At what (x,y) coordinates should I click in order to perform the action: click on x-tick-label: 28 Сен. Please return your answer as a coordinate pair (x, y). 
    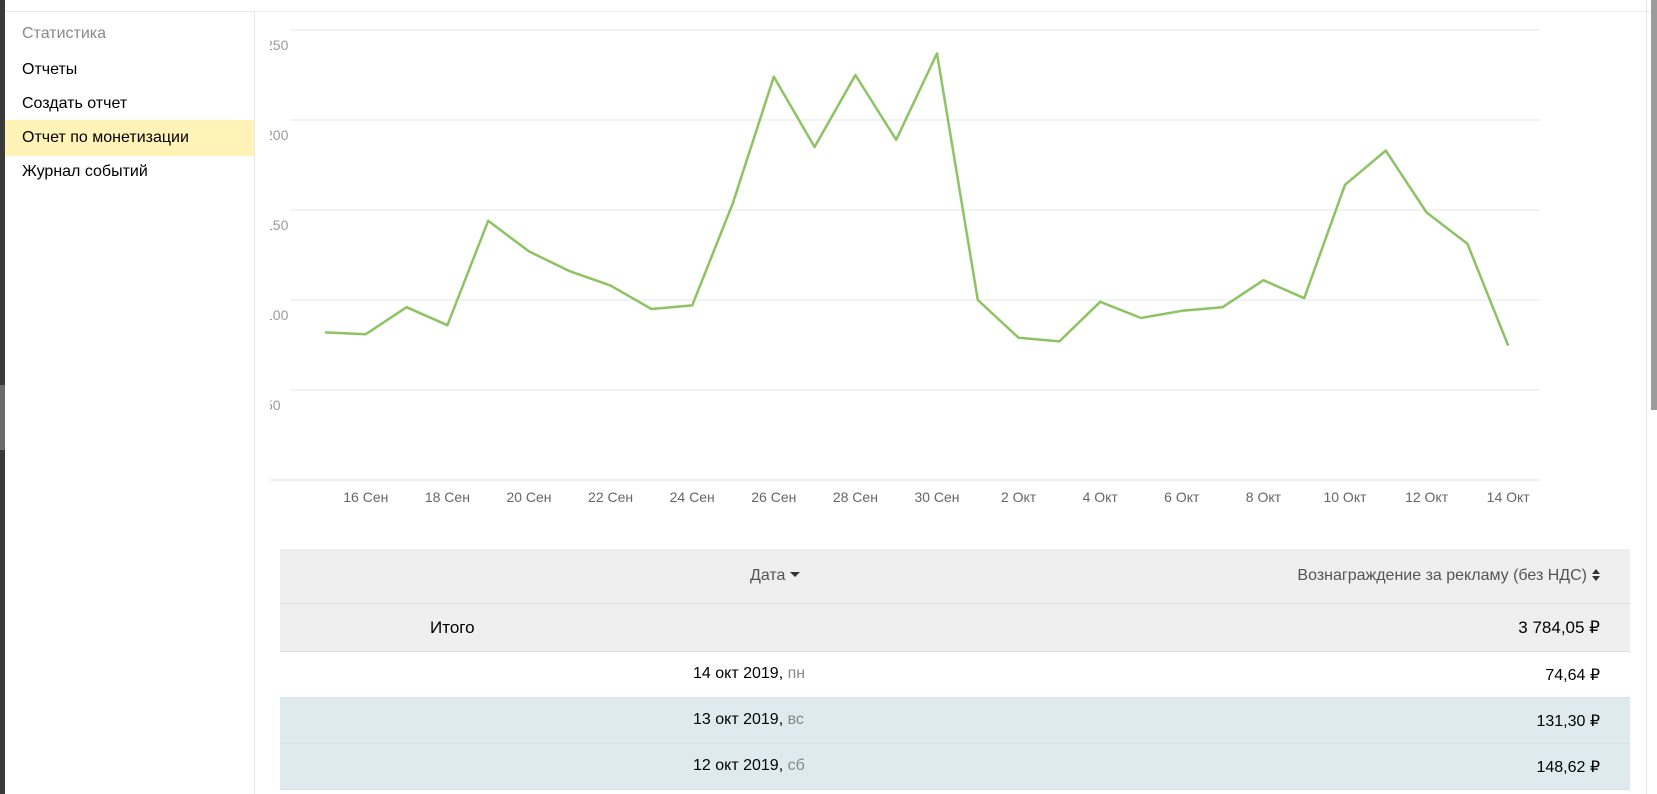
    Looking at the image, I should click on (855, 497).